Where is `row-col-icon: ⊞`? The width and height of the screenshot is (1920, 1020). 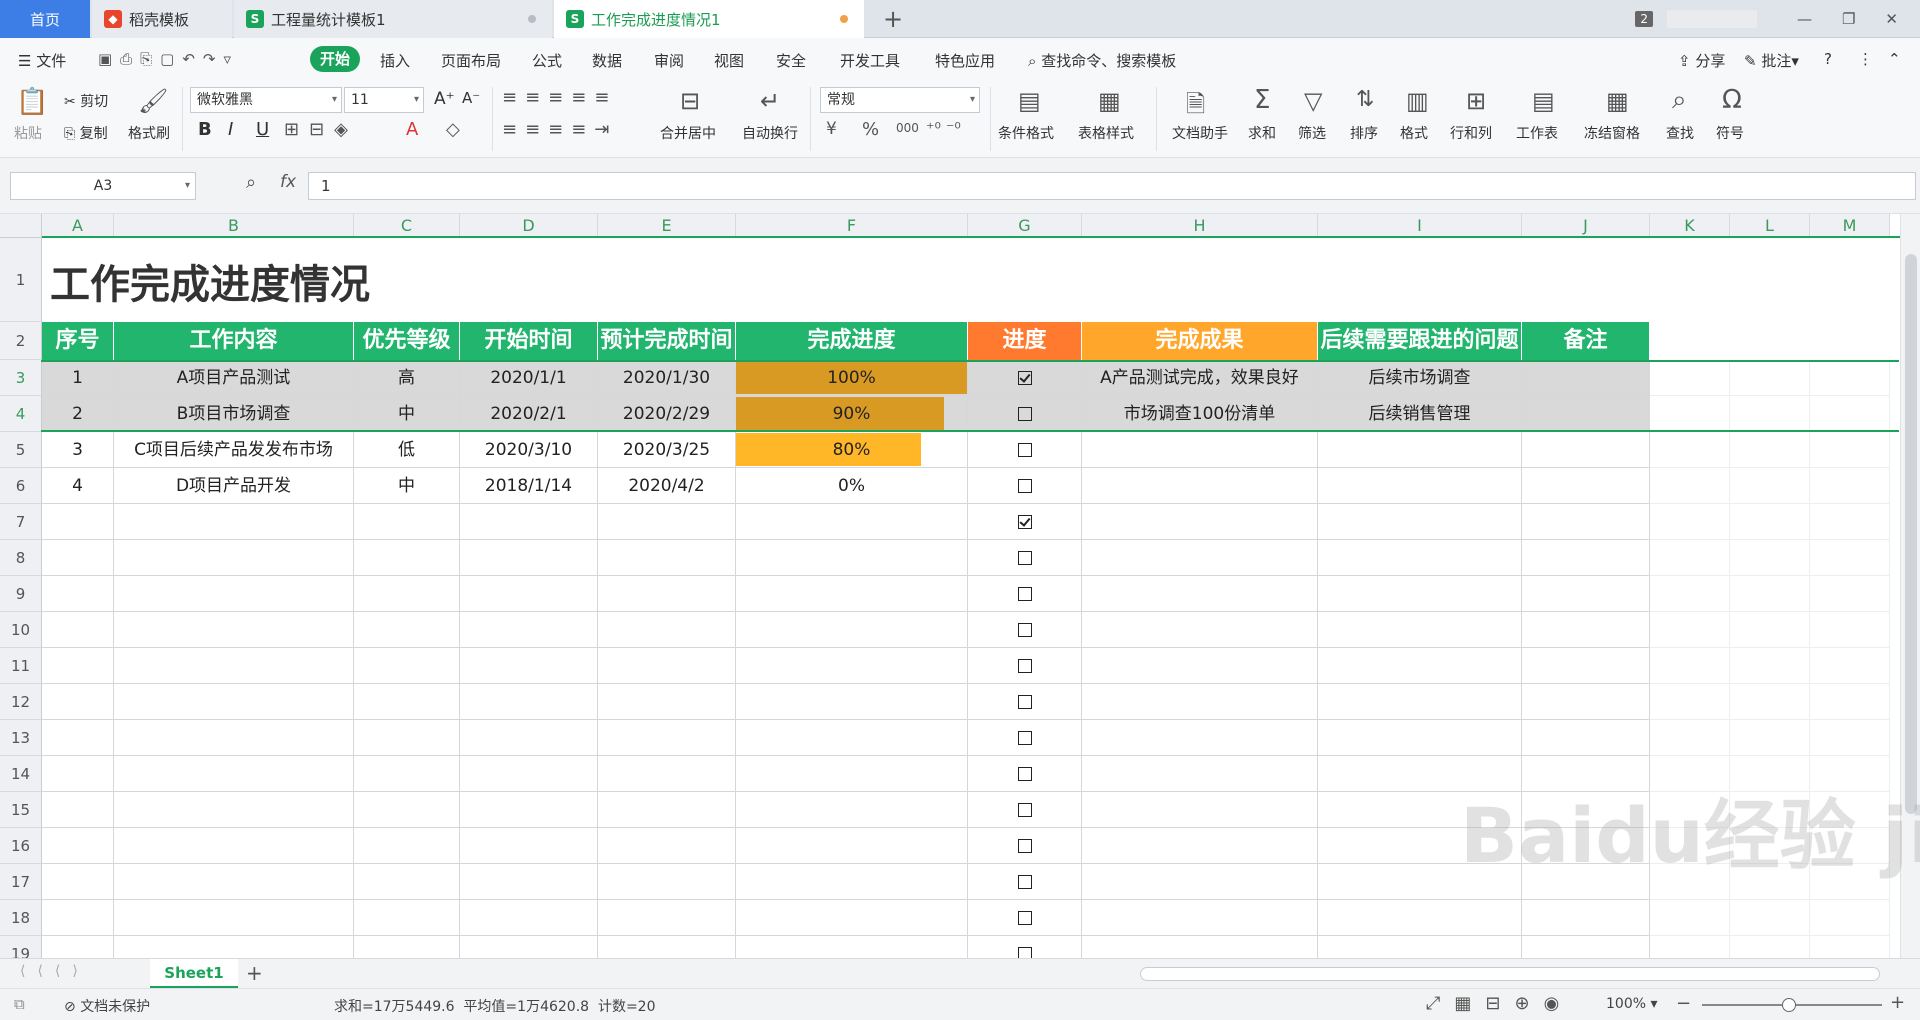 row-col-icon: ⊞ is located at coordinates (1476, 101).